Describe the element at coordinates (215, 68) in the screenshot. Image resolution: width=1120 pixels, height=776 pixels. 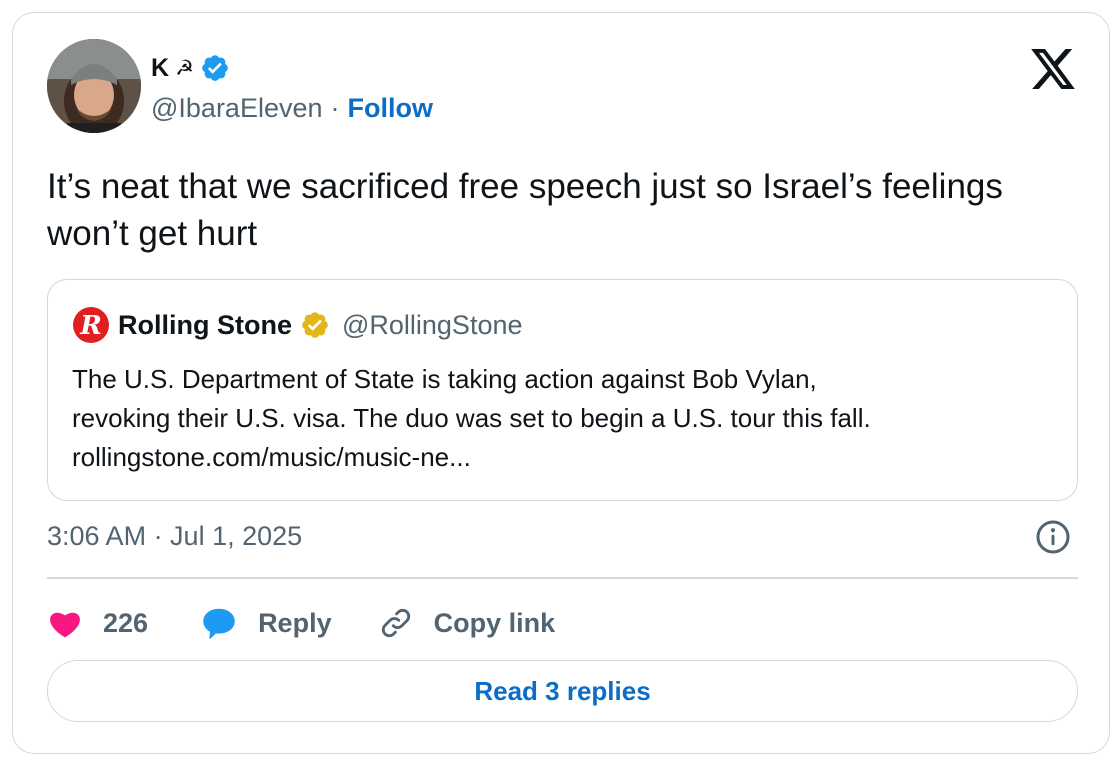
I see `verified-badge-icon` at that location.